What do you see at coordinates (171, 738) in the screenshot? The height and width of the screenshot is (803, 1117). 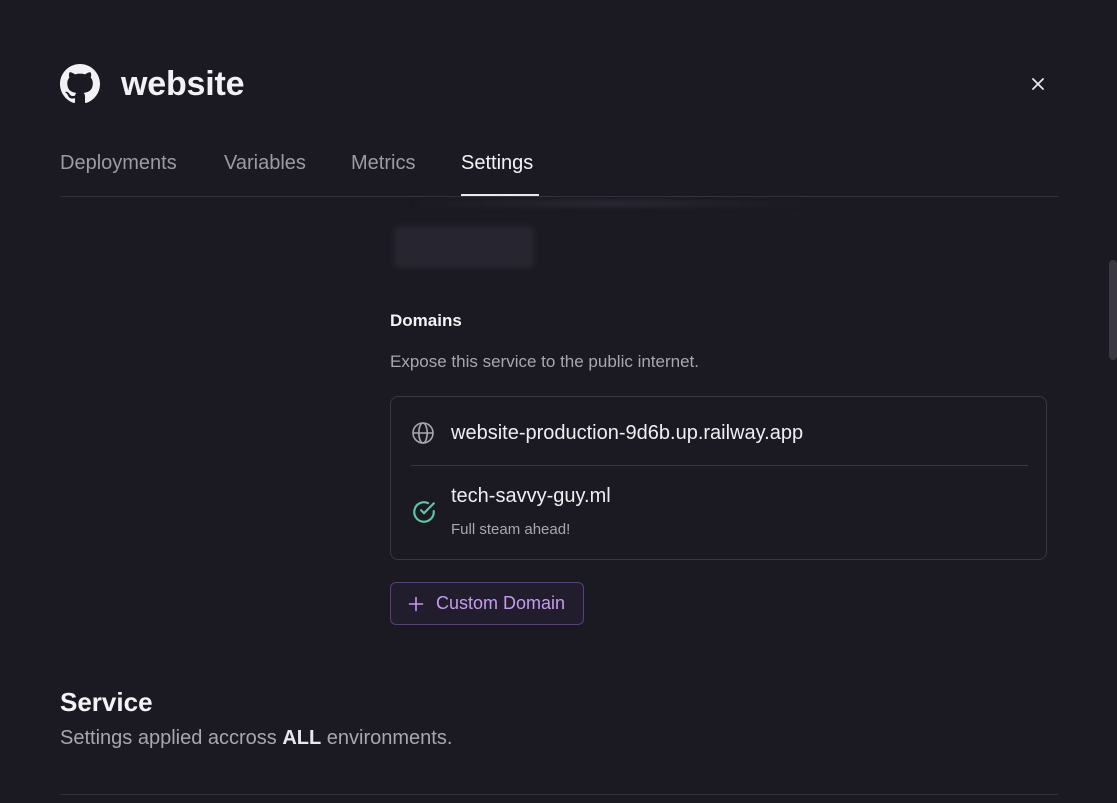 I see `service-desc-prefix: Settings applied accross` at bounding box center [171, 738].